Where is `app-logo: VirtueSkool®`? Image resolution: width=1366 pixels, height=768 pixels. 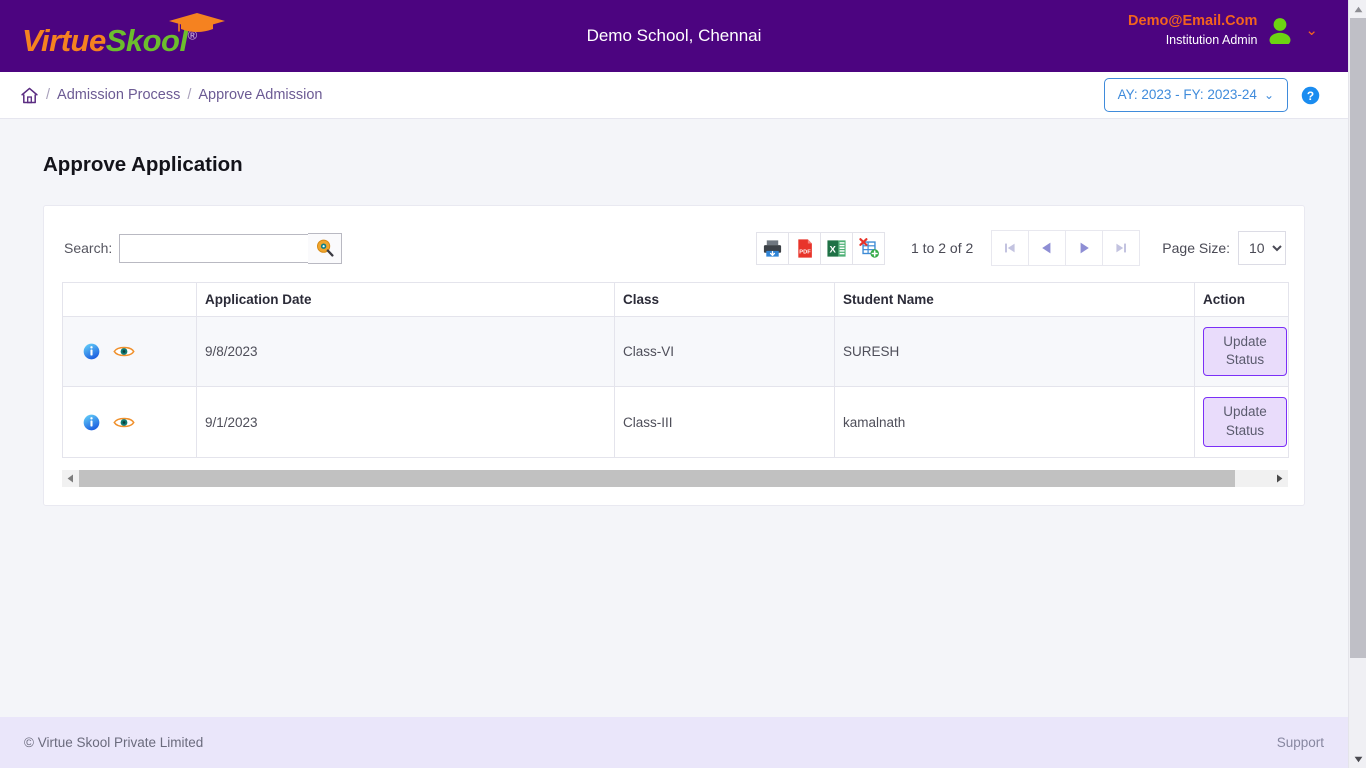 app-logo: VirtueSkool® is located at coordinates (142, 36).